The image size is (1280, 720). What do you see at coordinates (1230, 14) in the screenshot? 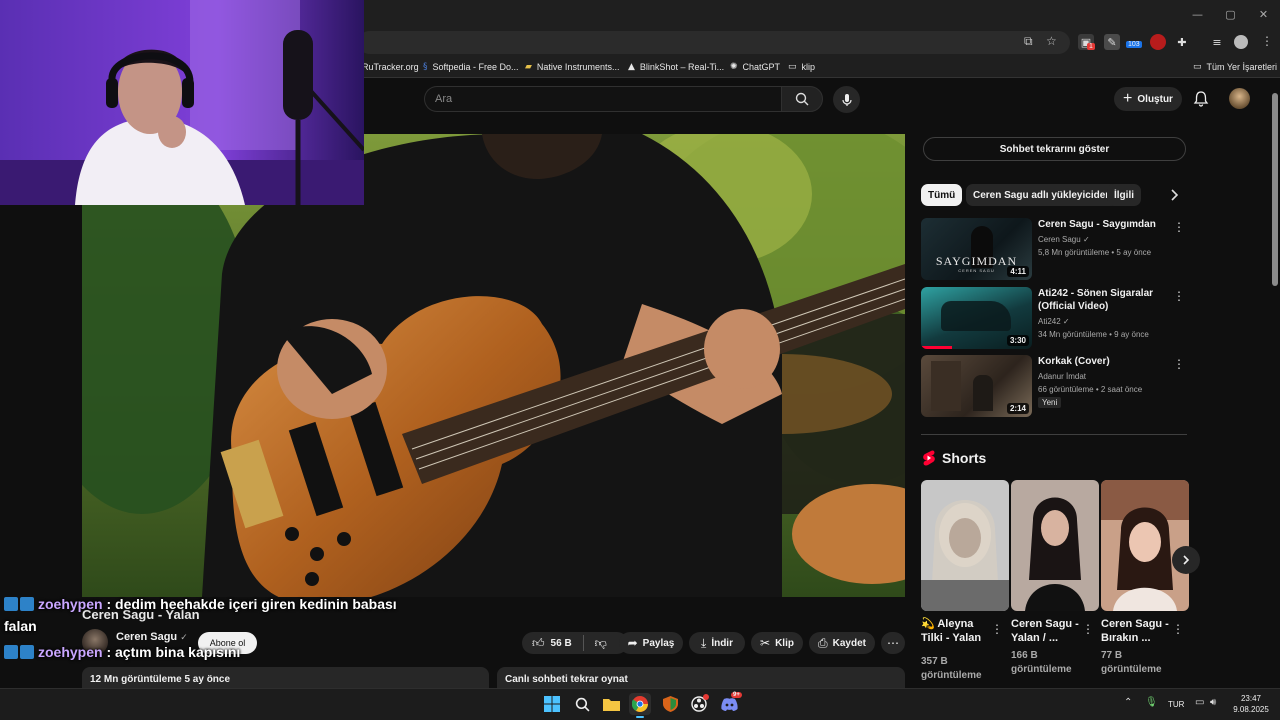
I see `maximize-button: ▢` at bounding box center [1230, 14].